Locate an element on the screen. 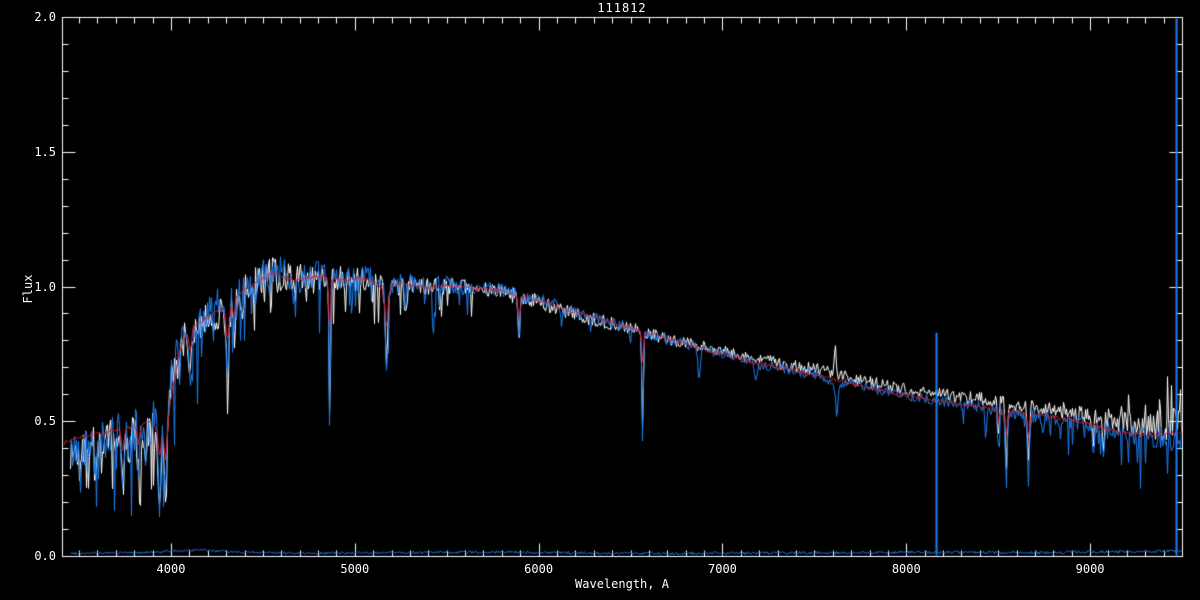  x-tick-label: 9000 is located at coordinates (1090, 569).